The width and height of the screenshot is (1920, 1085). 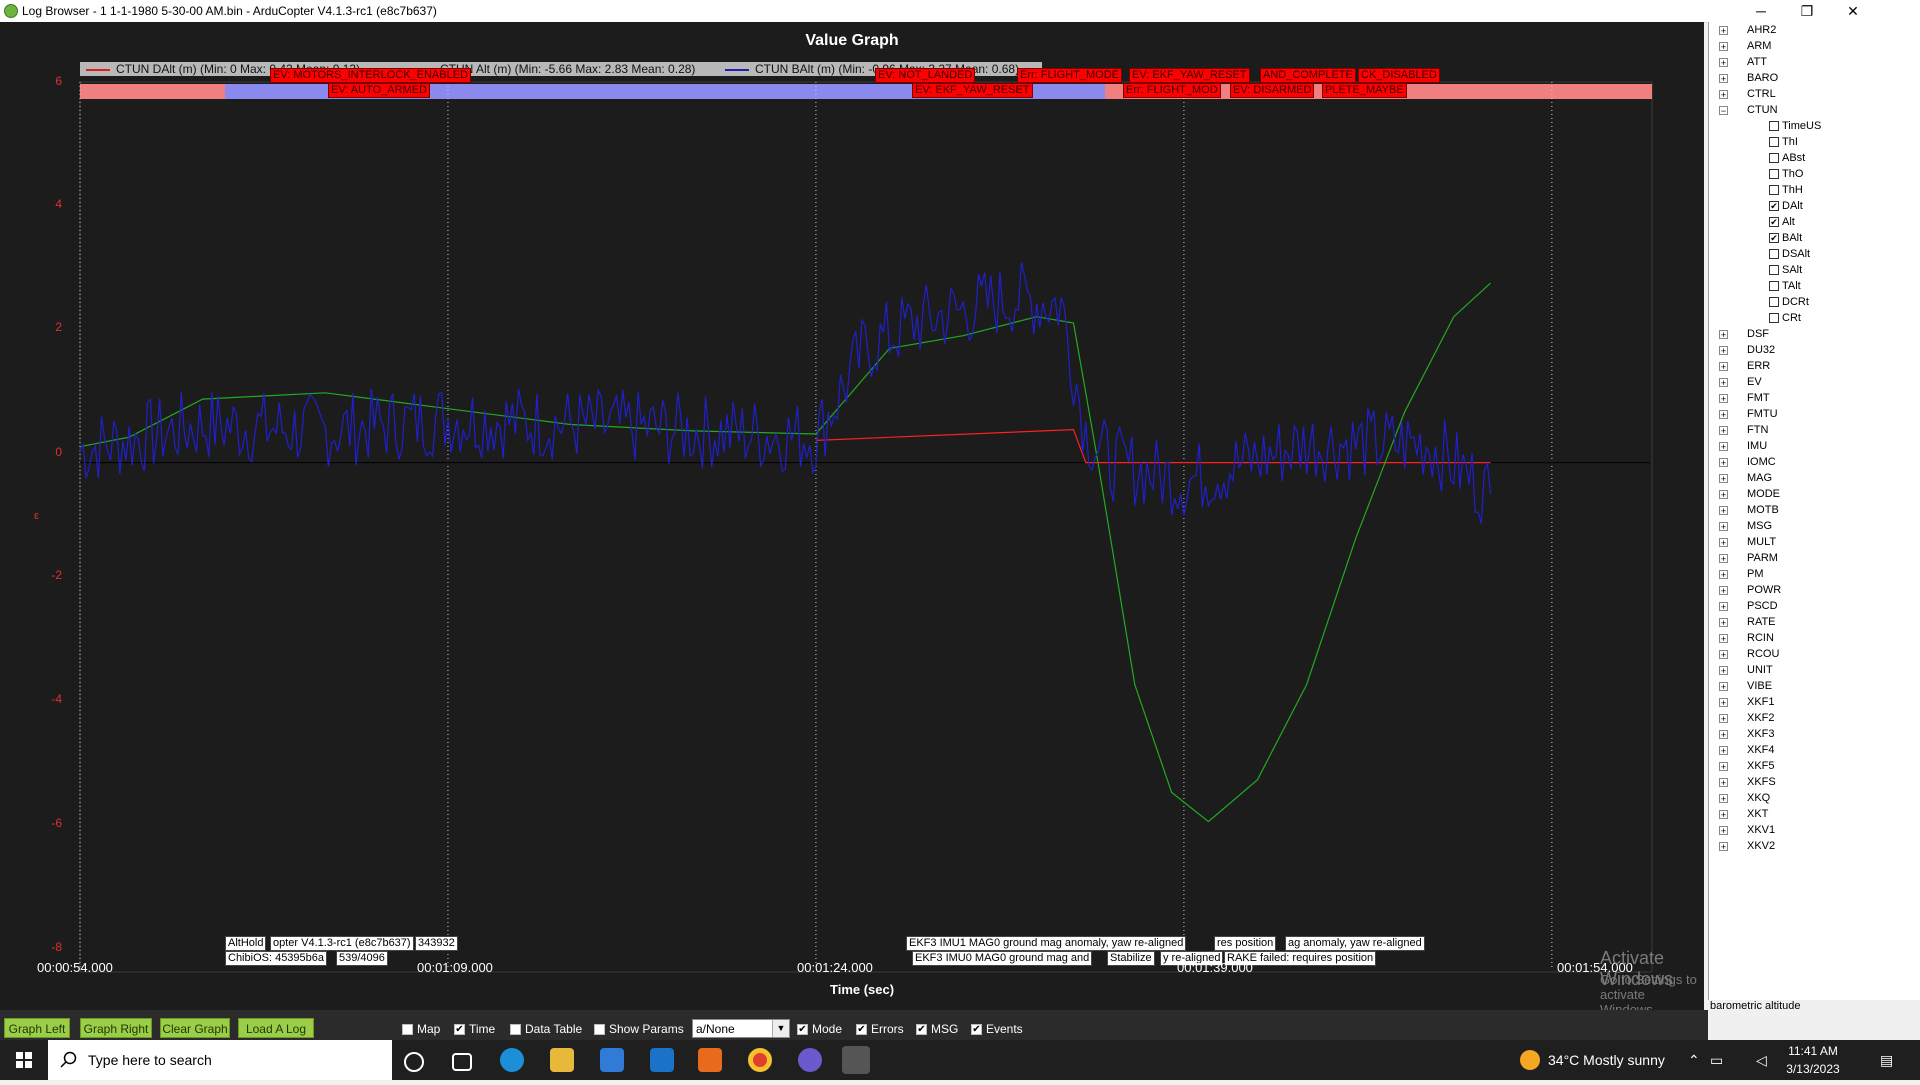 What do you see at coordinates (1723, 111) in the screenshot?
I see `tree-expander: −` at bounding box center [1723, 111].